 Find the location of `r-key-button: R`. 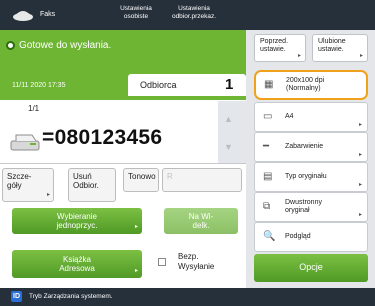

r-key-button: R is located at coordinates (202, 180).